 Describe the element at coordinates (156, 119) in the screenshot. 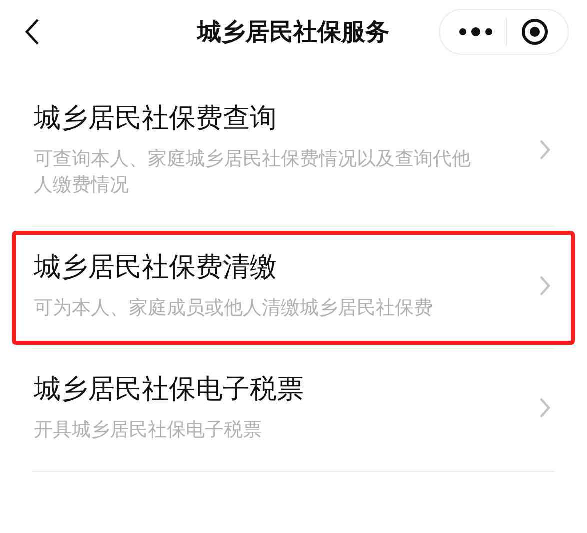

I see `item-title: 城乡居民社保费查询` at that location.